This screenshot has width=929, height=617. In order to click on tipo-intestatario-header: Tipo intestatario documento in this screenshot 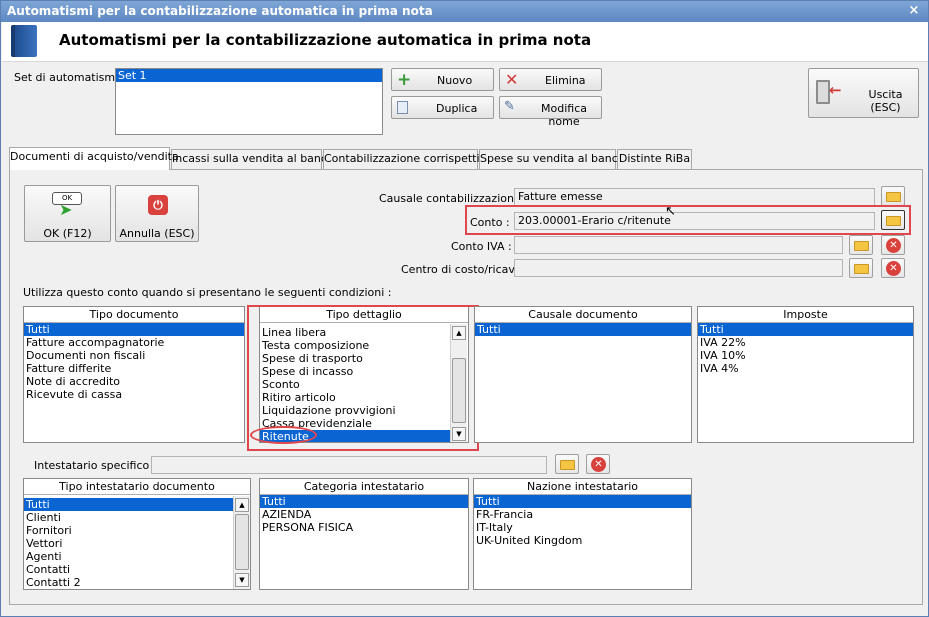, I will do `click(137, 487)`.